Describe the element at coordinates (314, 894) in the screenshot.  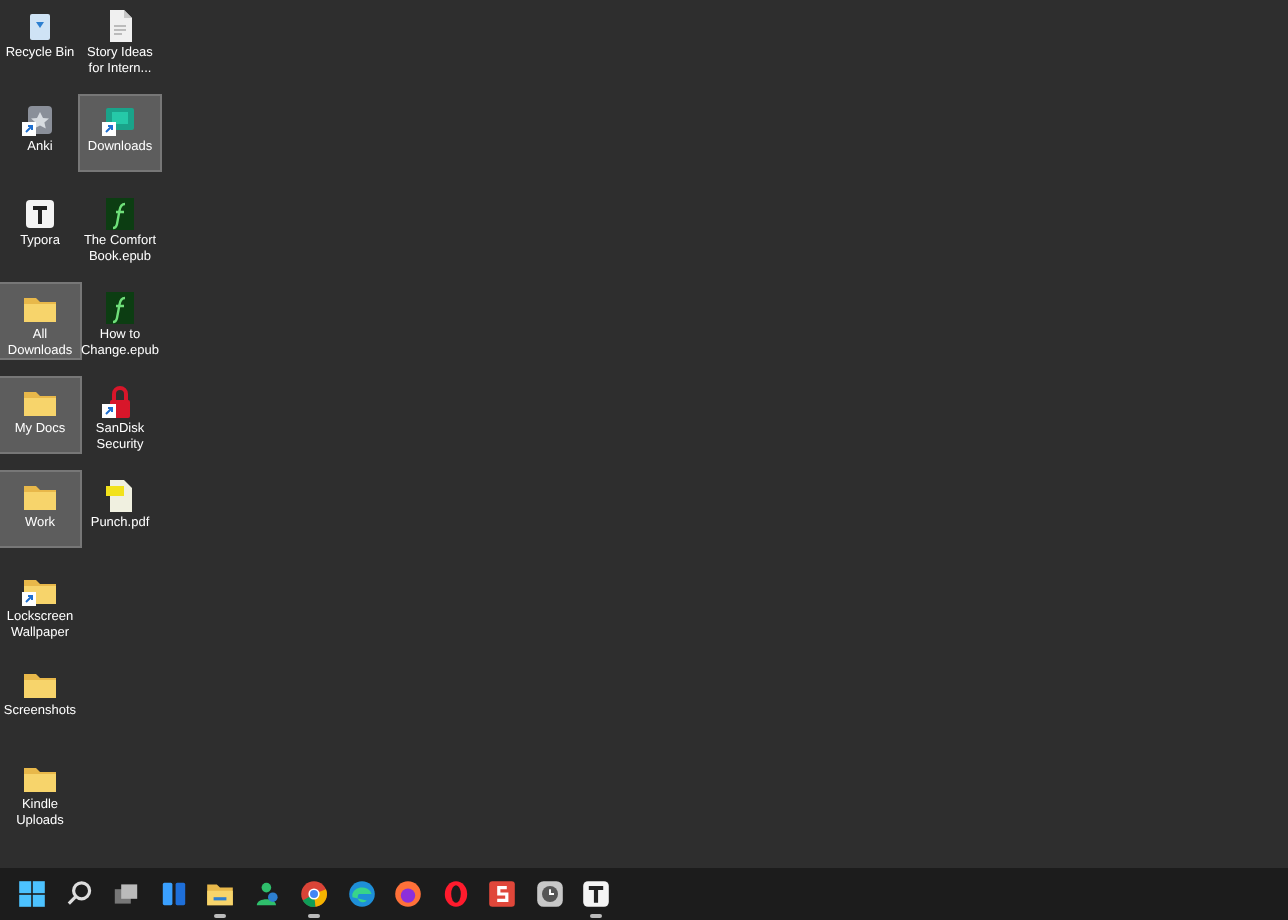
I see `chrome-icon` at that location.